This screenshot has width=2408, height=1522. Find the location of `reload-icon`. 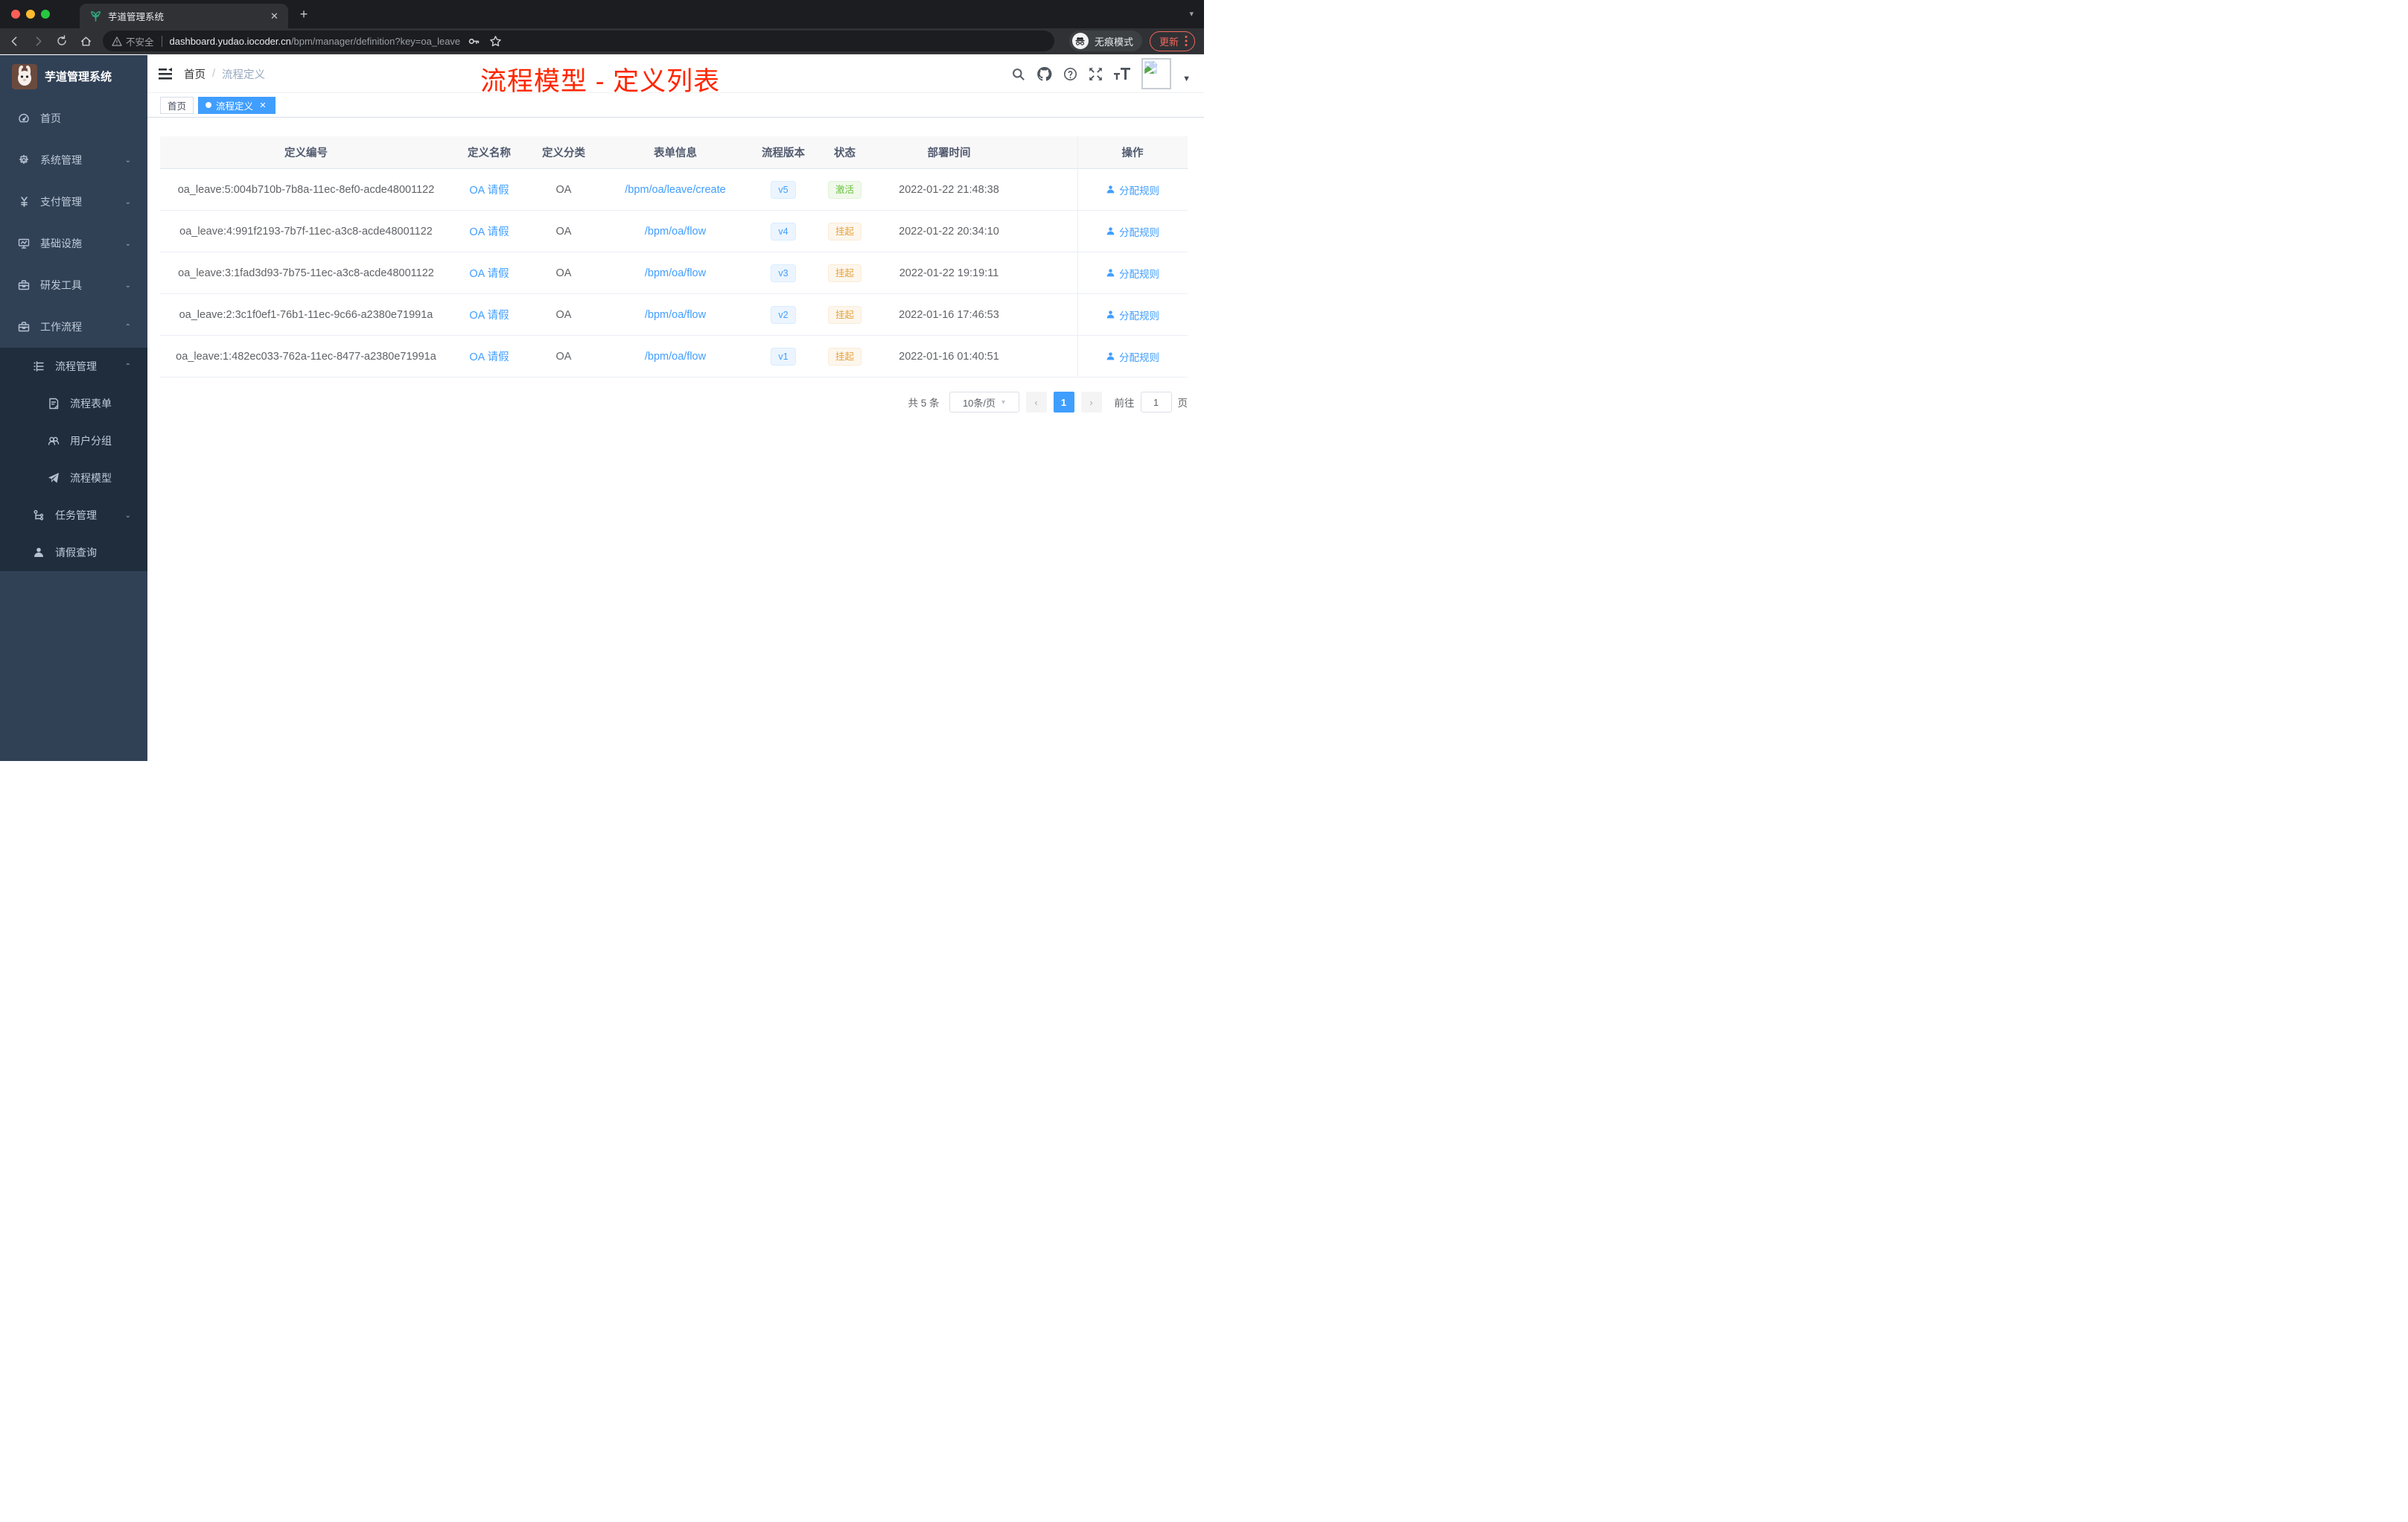

reload-icon is located at coordinates (61, 41).